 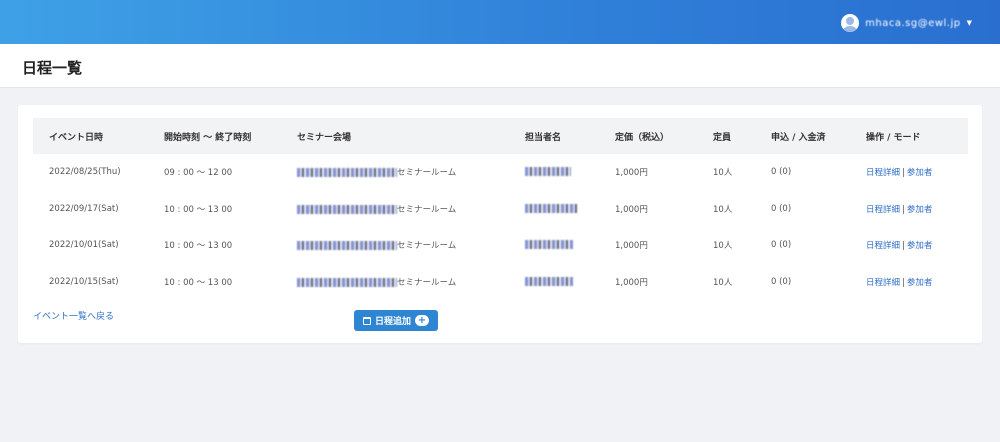 I want to click on user-name: mhaca.sg@ewl.jp, so click(x=913, y=23).